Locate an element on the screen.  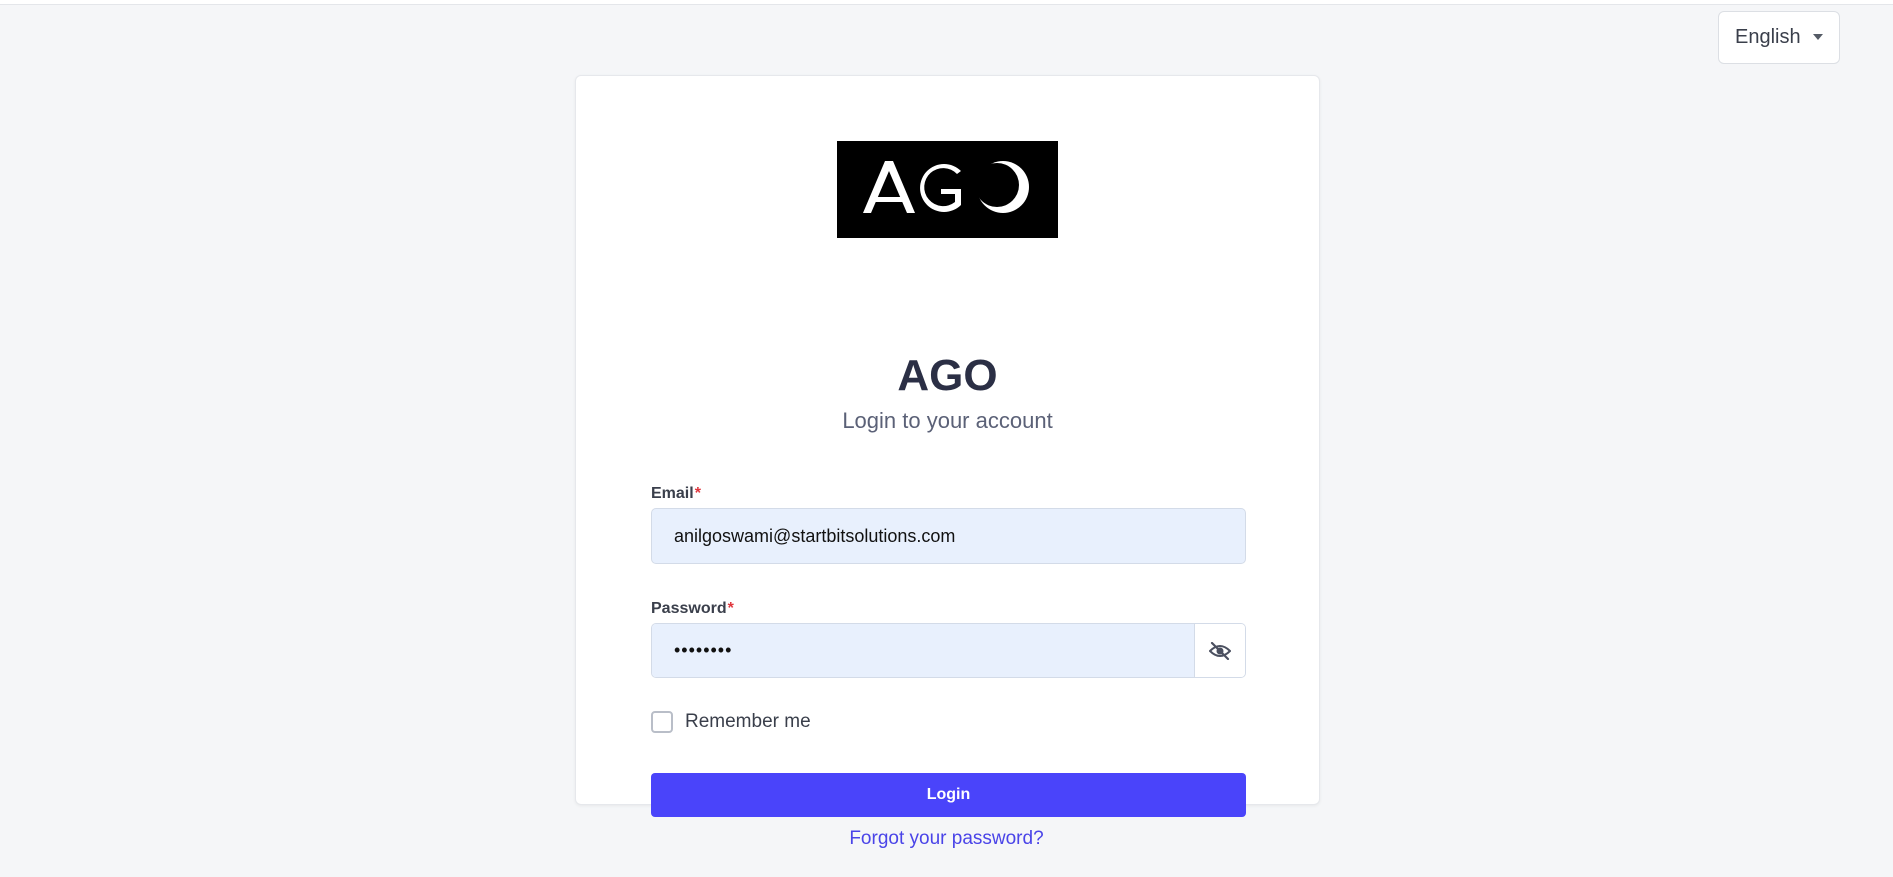
caret-down-icon is located at coordinates (1818, 37).